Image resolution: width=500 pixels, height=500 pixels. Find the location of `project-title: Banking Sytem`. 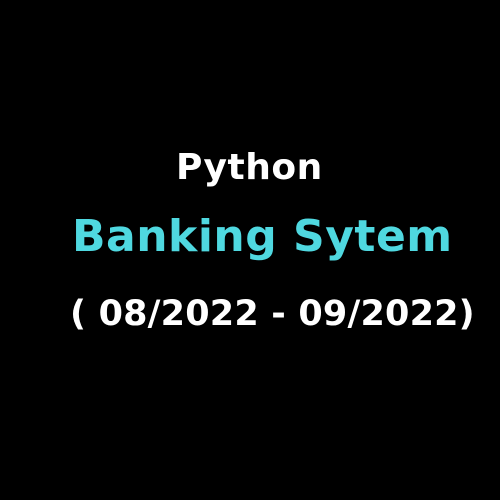

project-title: Banking Sytem is located at coordinates (262, 236).